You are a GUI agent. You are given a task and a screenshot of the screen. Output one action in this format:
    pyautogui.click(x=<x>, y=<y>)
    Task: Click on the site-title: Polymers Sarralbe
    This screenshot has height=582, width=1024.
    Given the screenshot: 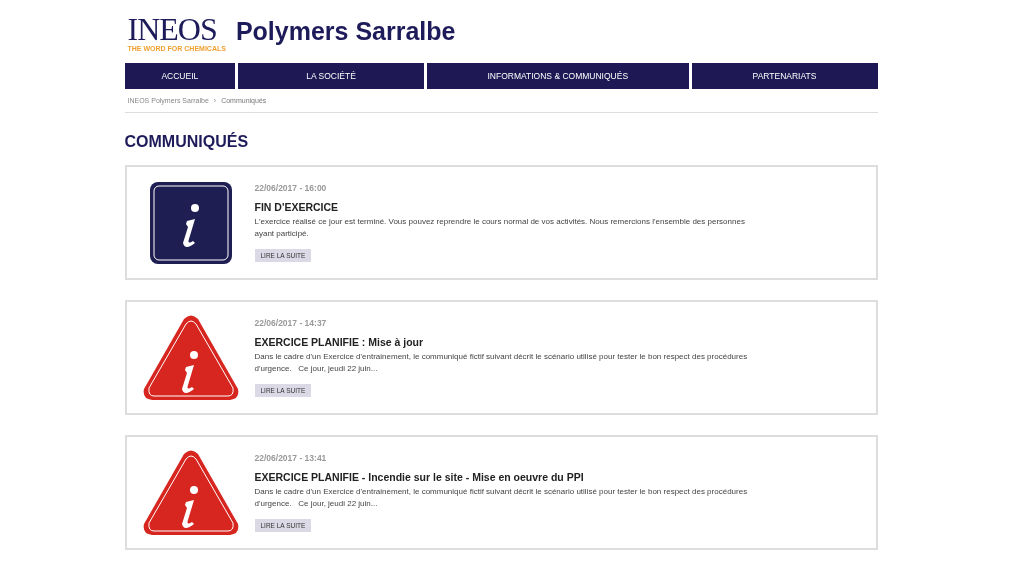 What is the action you would take?
    pyautogui.click(x=345, y=31)
    